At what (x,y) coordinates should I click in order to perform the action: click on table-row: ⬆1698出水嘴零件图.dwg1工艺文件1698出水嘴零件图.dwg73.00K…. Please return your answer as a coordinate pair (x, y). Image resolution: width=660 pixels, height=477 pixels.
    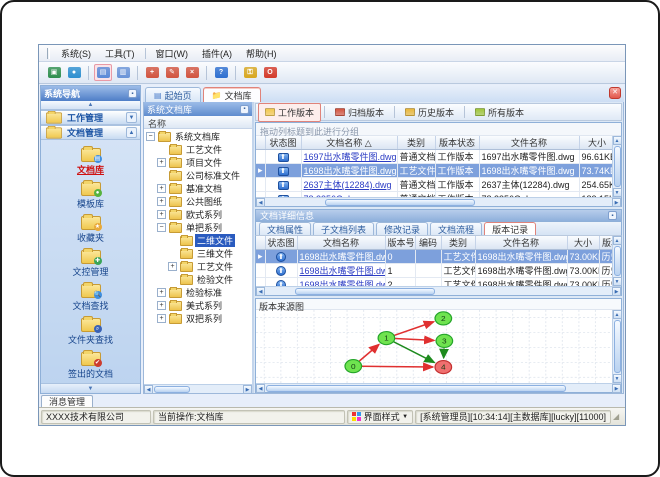
    Looking at the image, I should click on (434, 270).